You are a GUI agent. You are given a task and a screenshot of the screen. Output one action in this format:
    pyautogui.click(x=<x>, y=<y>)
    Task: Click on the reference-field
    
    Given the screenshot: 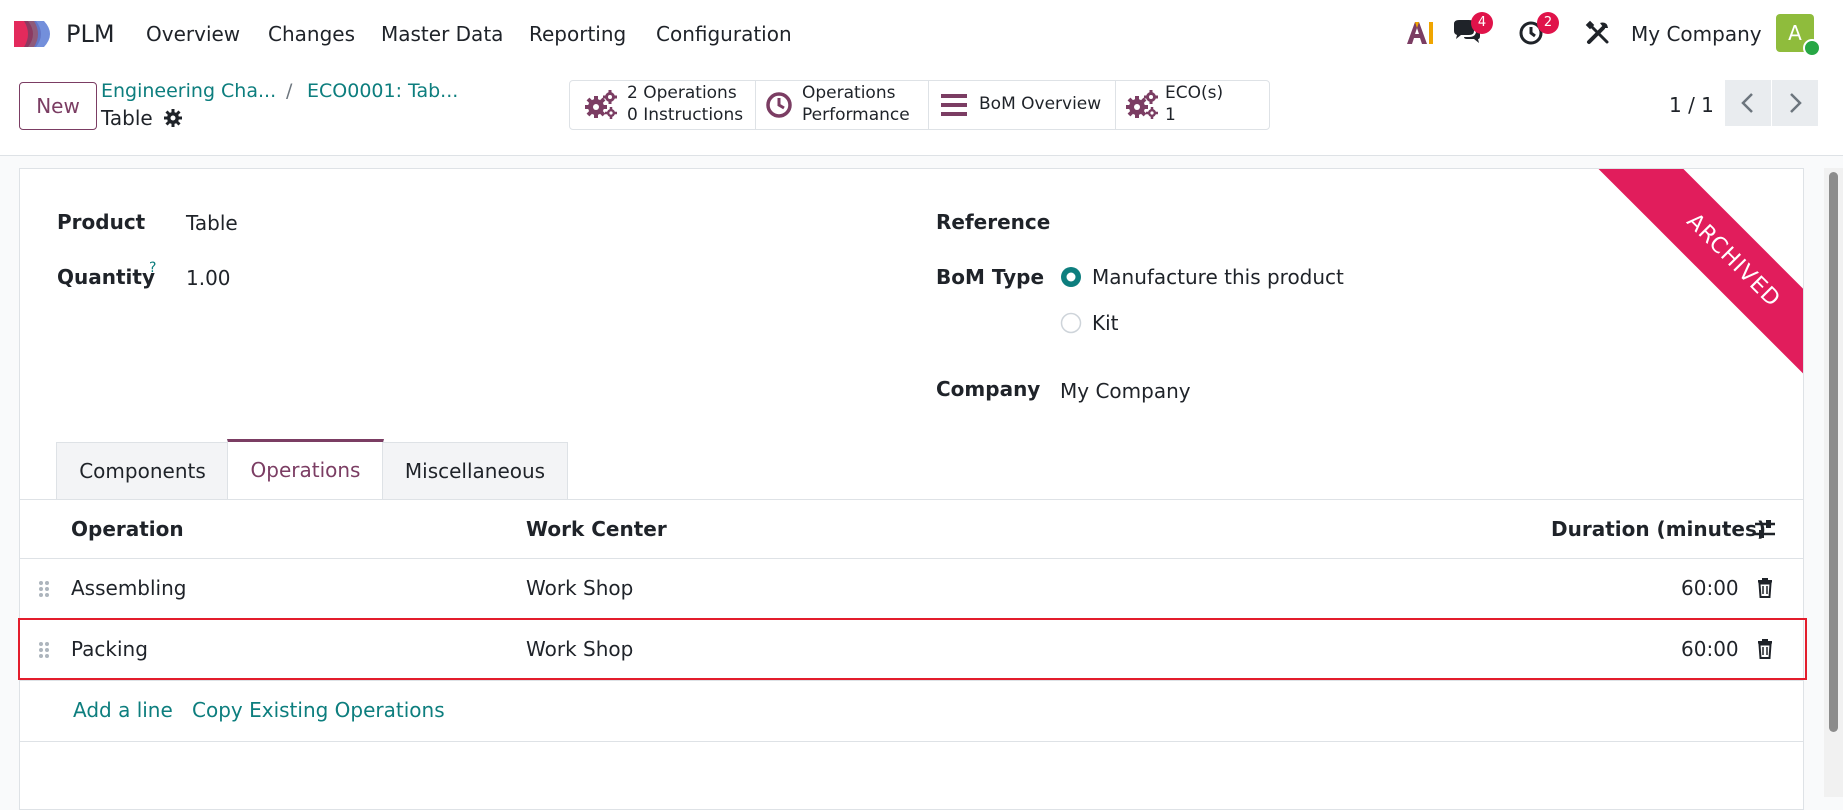 What is the action you would take?
    pyautogui.click(x=1280, y=221)
    